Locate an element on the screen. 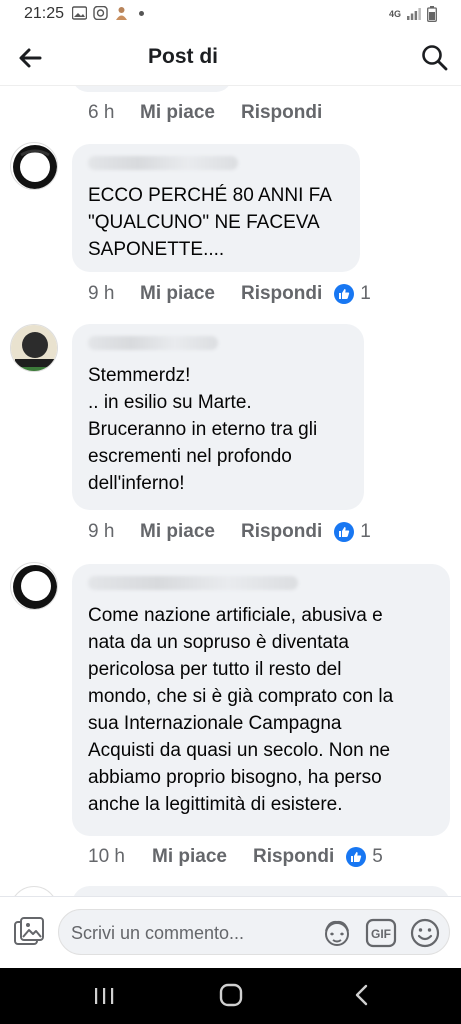 This screenshot has width=461, height=1024. system-navigation-bar is located at coordinates (230, 996).